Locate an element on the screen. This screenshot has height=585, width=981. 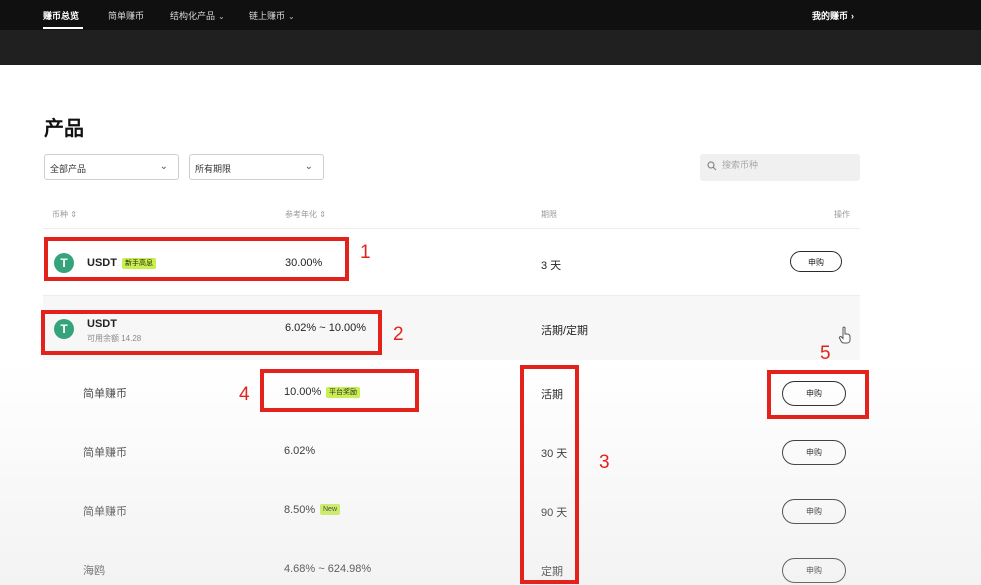
nav-earn-overview: 赚币总览 is located at coordinates (61, 15).